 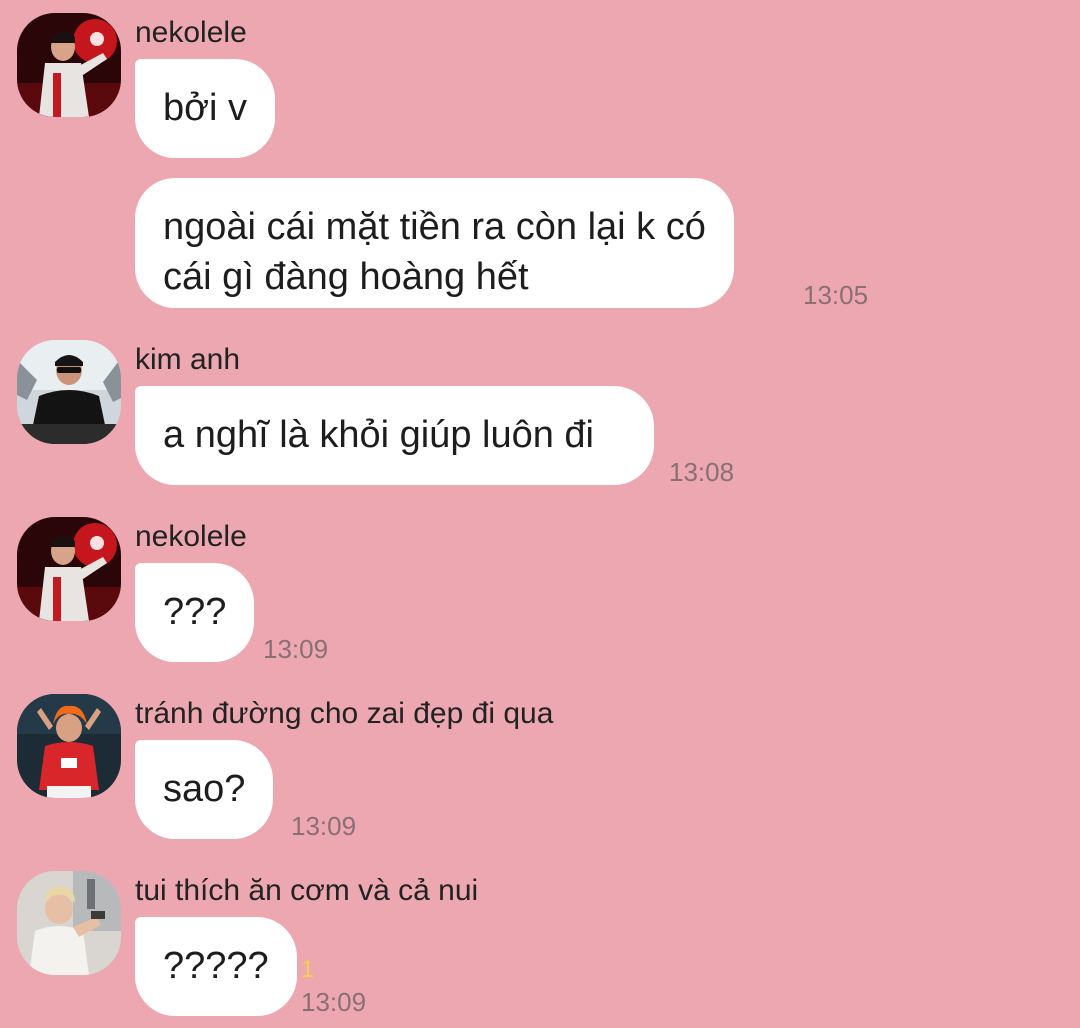 What do you see at coordinates (836, 295) in the screenshot?
I see `message-timestamp: 13:05` at bounding box center [836, 295].